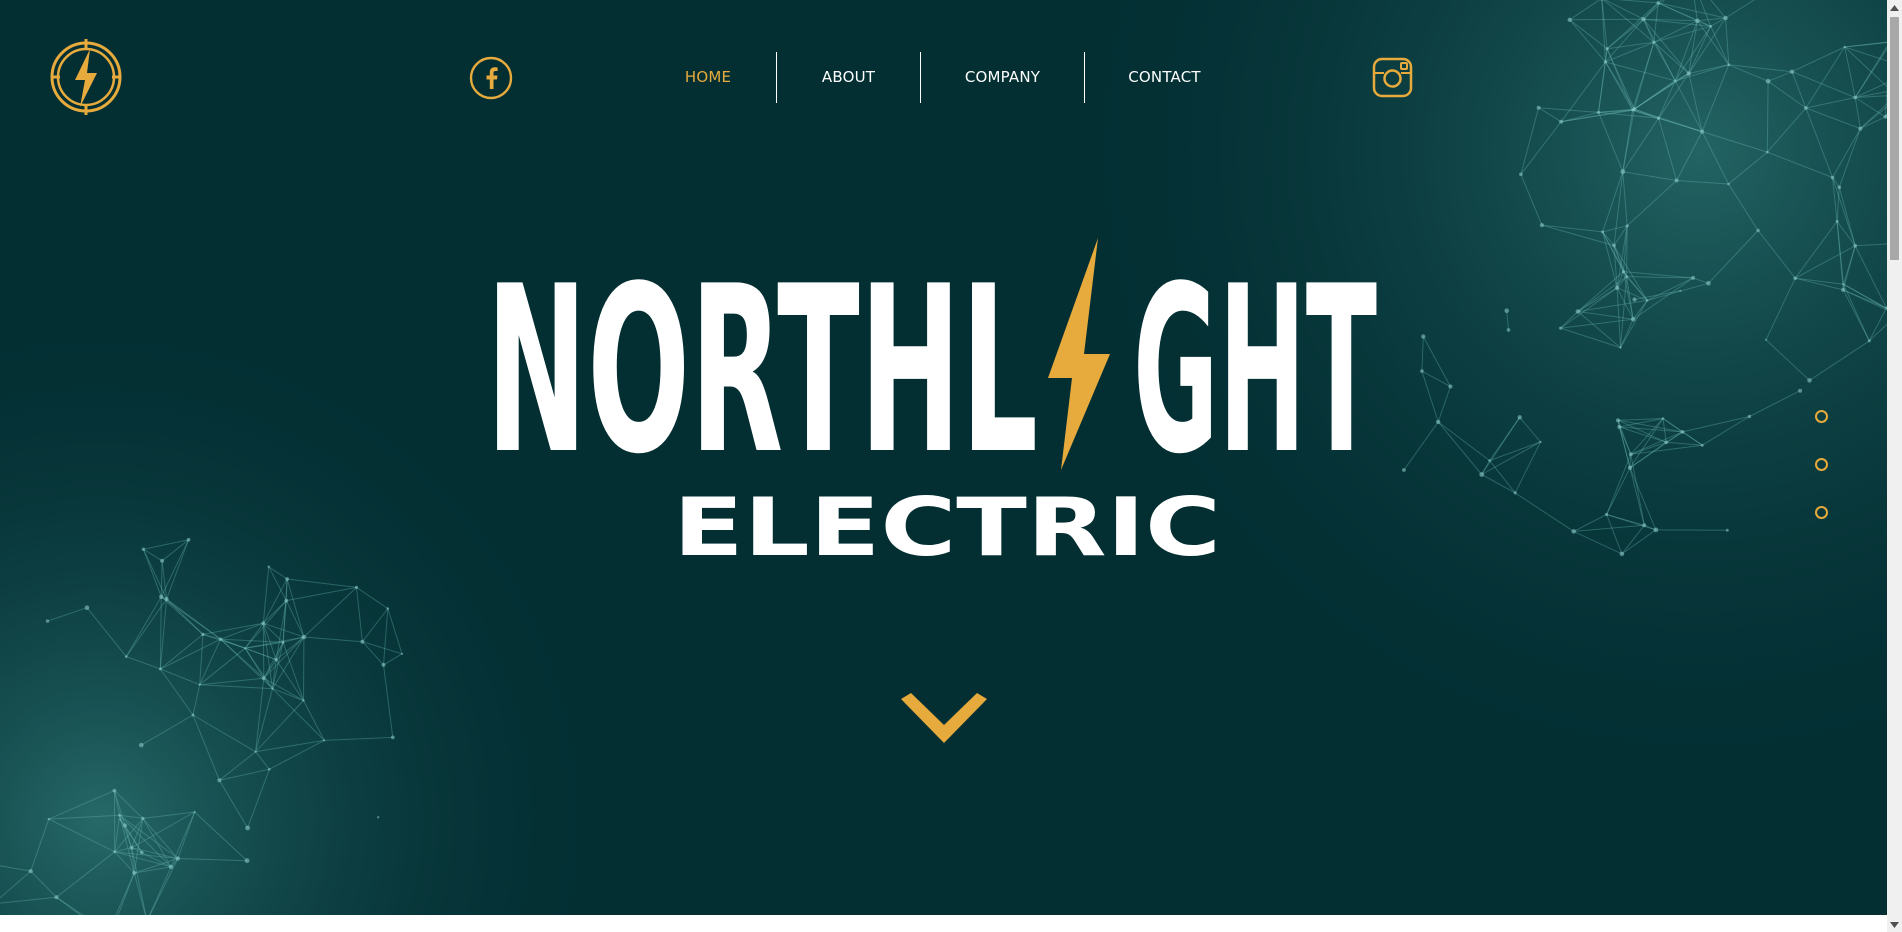 The height and width of the screenshot is (932, 1902). Describe the element at coordinates (1392, 77) in the screenshot. I see `instagram-icon` at that location.